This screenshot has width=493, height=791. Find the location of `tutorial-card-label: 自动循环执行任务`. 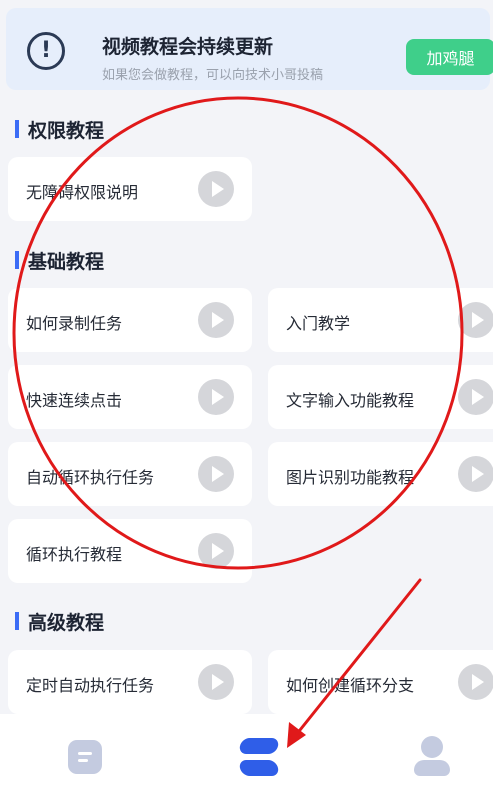

tutorial-card-label: 自动循环执行任务 is located at coordinates (90, 477).